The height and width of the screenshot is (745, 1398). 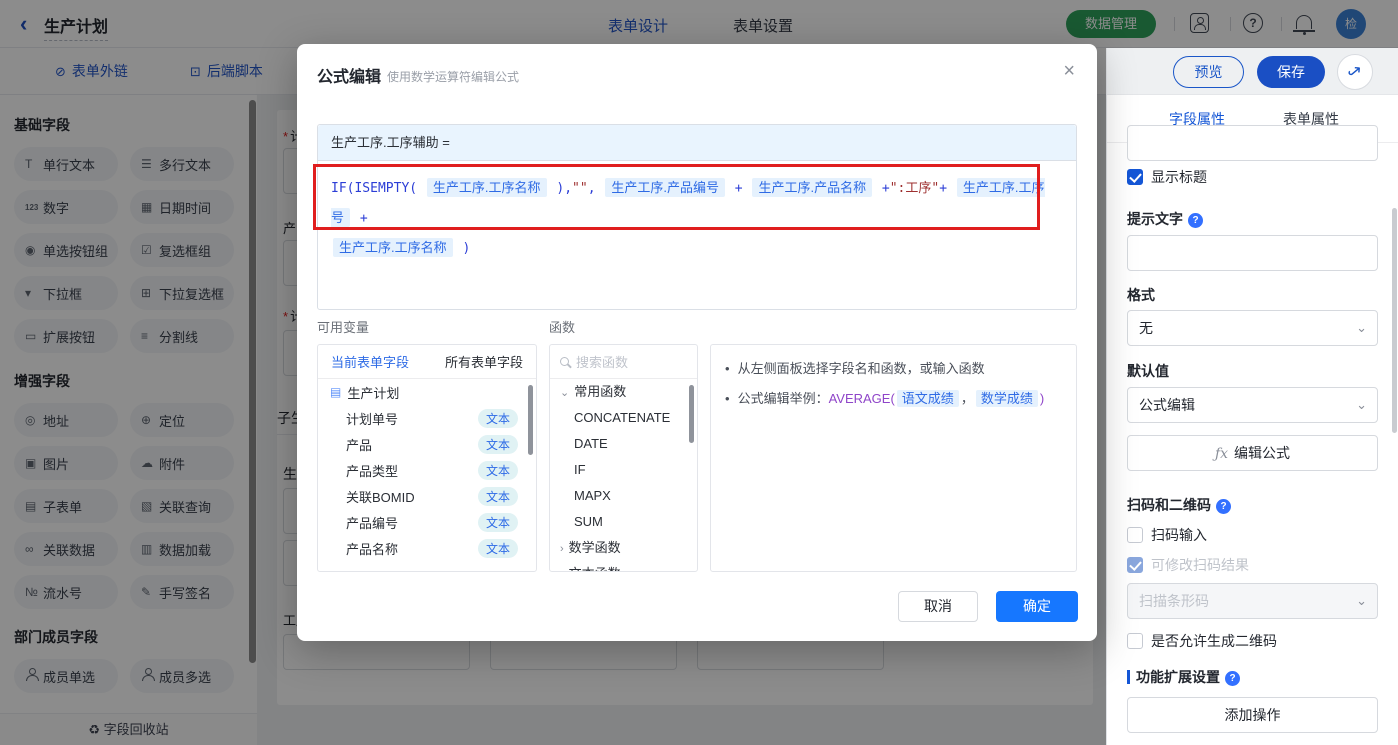 I want to click on variable-row: 产品名称 文本, so click(x=427, y=548).